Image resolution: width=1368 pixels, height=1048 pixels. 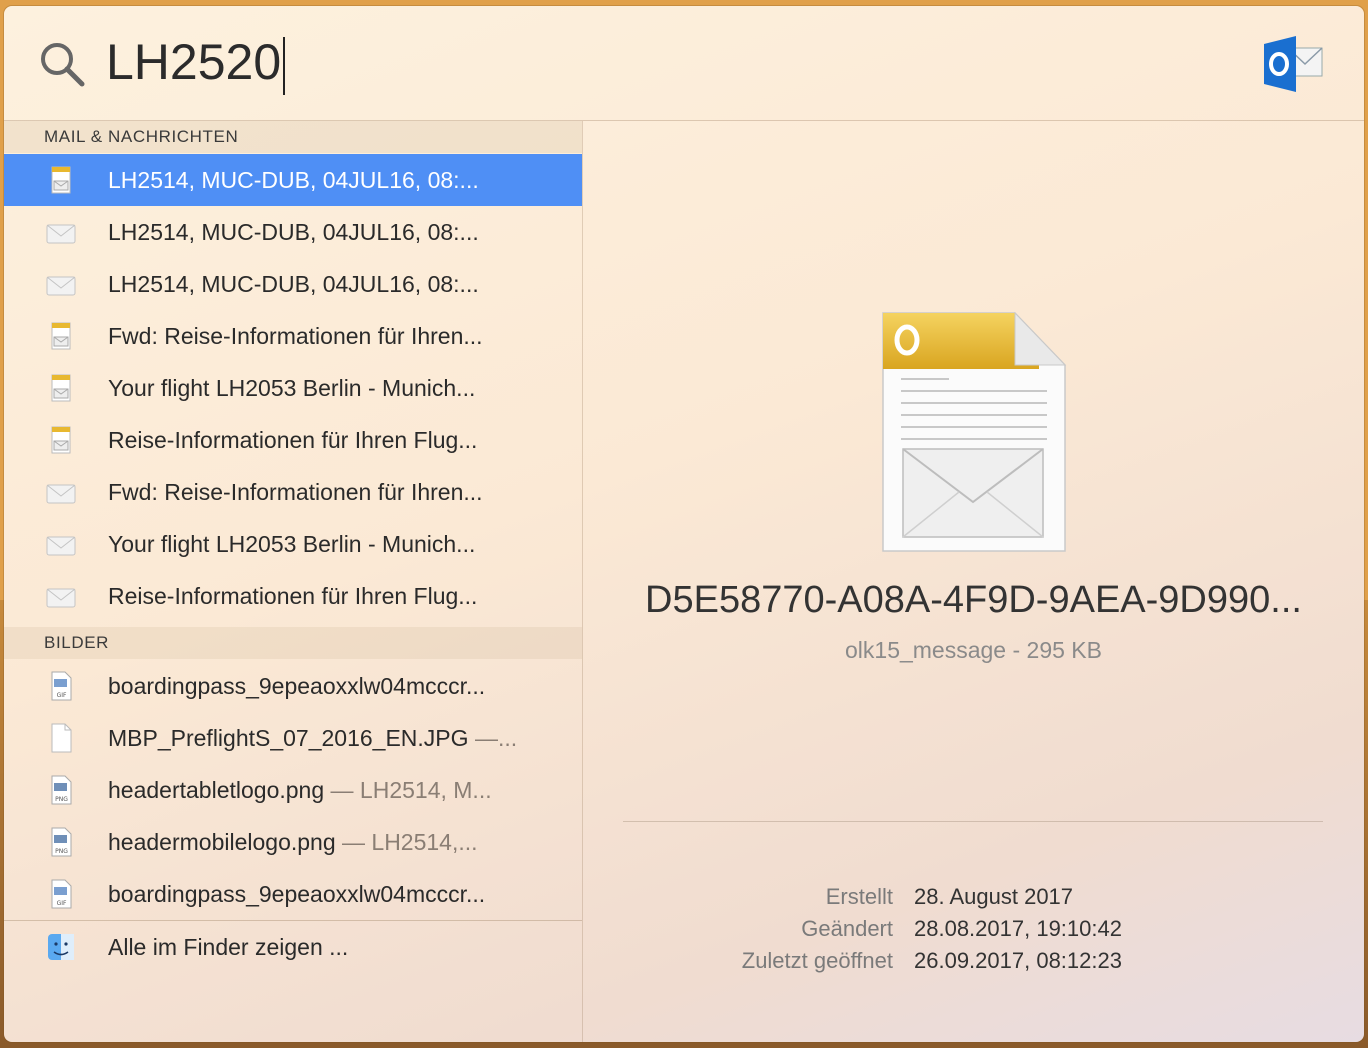 What do you see at coordinates (994, 896) in the screenshot?
I see `meta-value: 28. August 2017` at bounding box center [994, 896].